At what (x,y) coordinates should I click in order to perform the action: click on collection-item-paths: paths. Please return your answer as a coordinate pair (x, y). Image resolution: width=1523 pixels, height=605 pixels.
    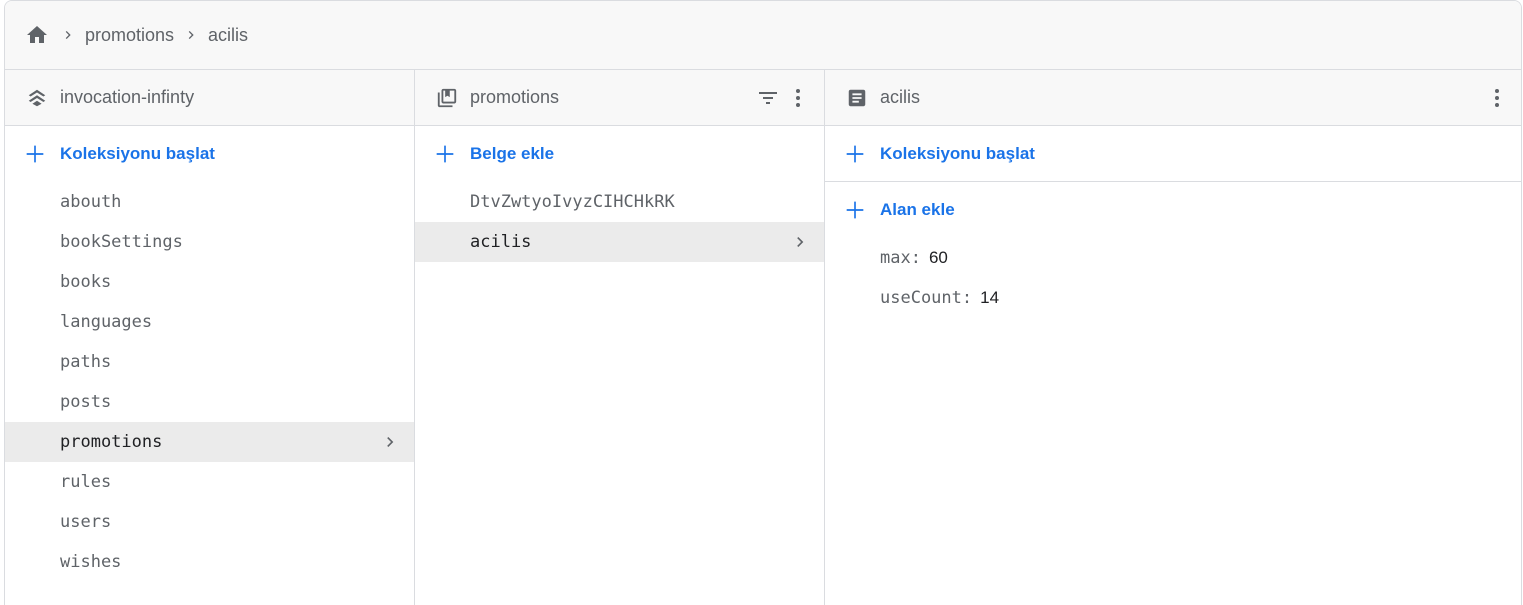
    Looking at the image, I should click on (209, 362).